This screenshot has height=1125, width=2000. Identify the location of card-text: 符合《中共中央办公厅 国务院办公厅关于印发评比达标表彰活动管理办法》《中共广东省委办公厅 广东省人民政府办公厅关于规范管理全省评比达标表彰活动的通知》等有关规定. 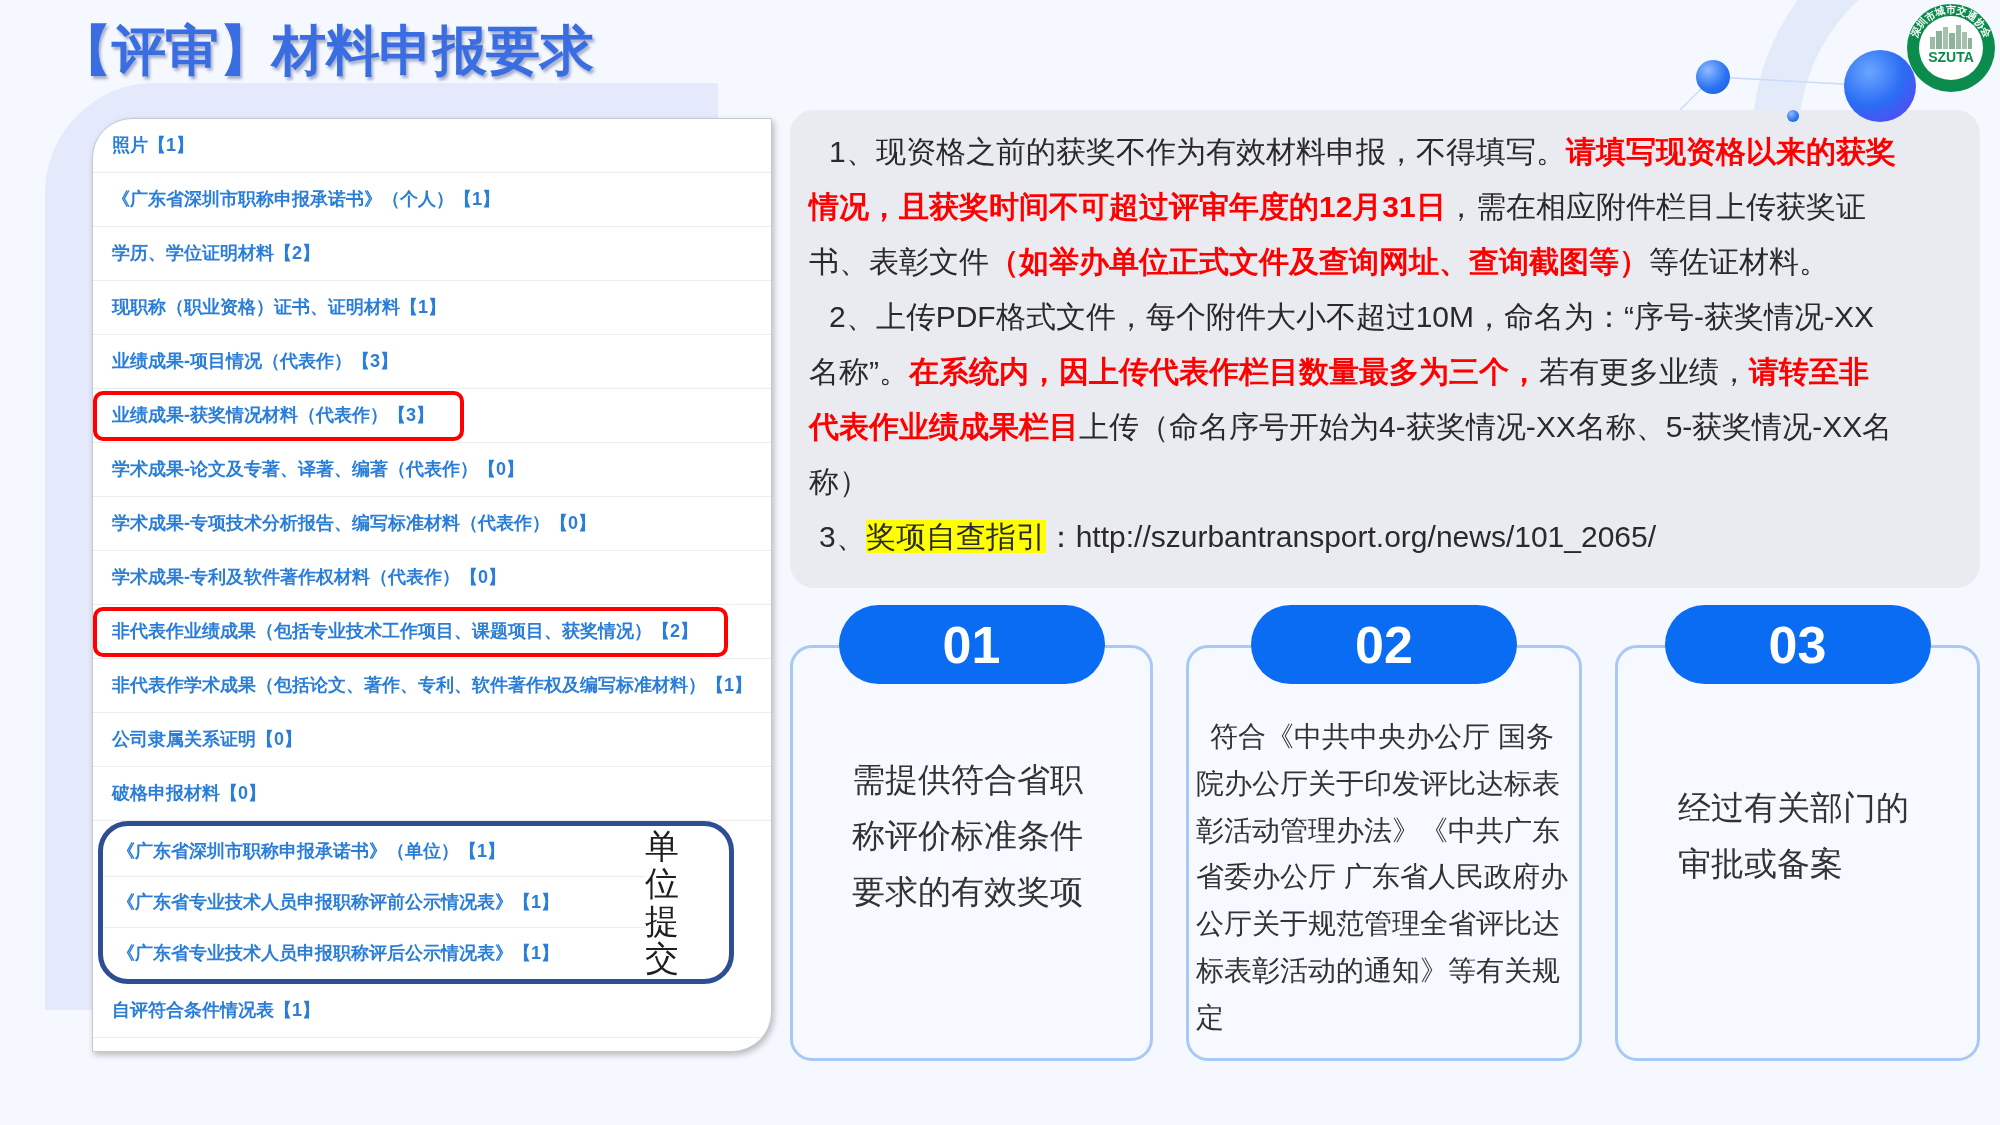
(1382, 877).